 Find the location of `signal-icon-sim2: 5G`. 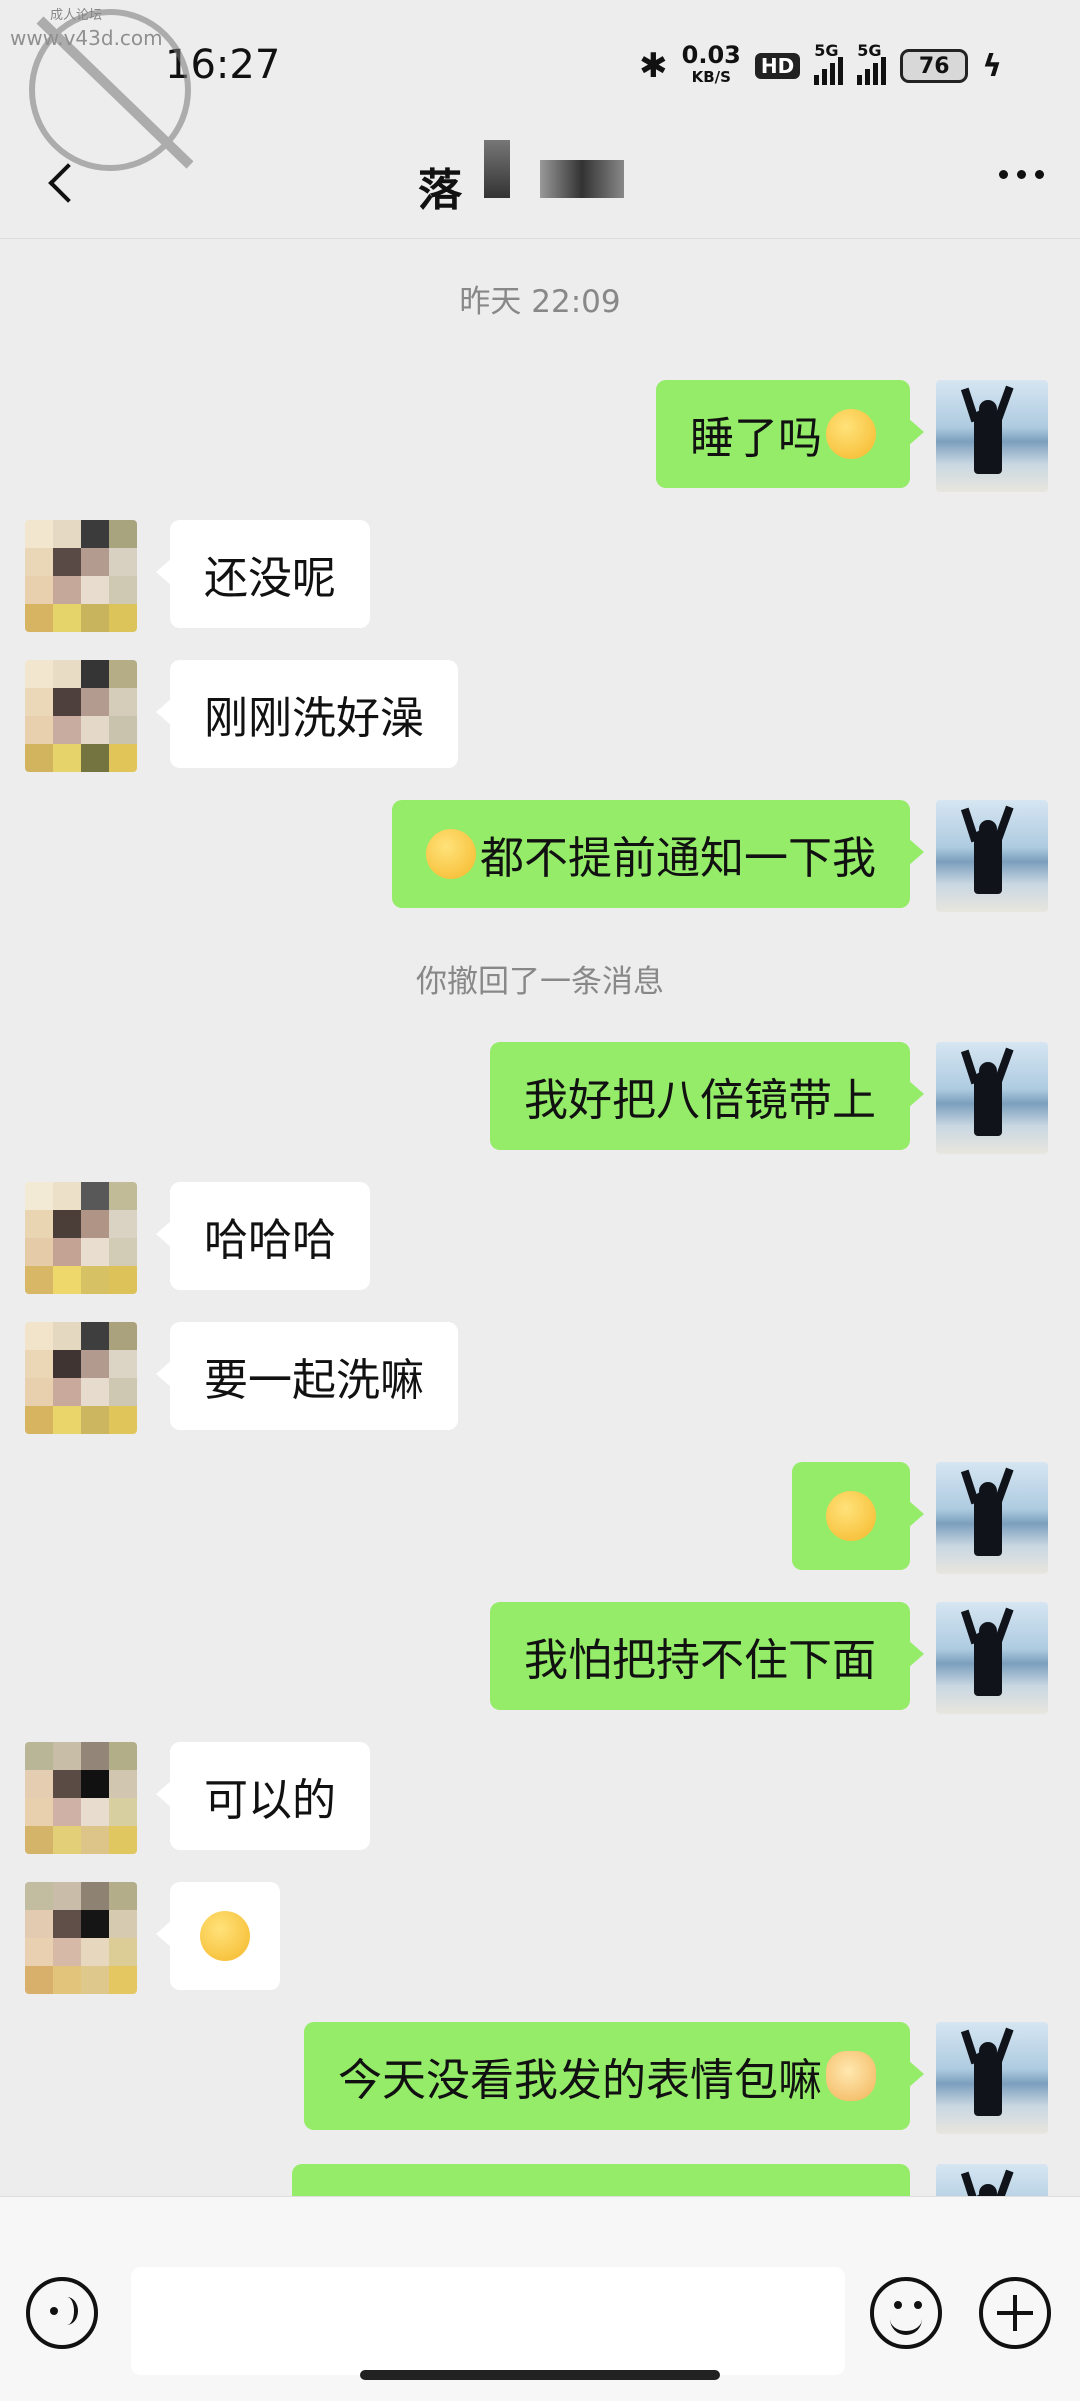

signal-icon-sim2: 5G is located at coordinates (872, 63).